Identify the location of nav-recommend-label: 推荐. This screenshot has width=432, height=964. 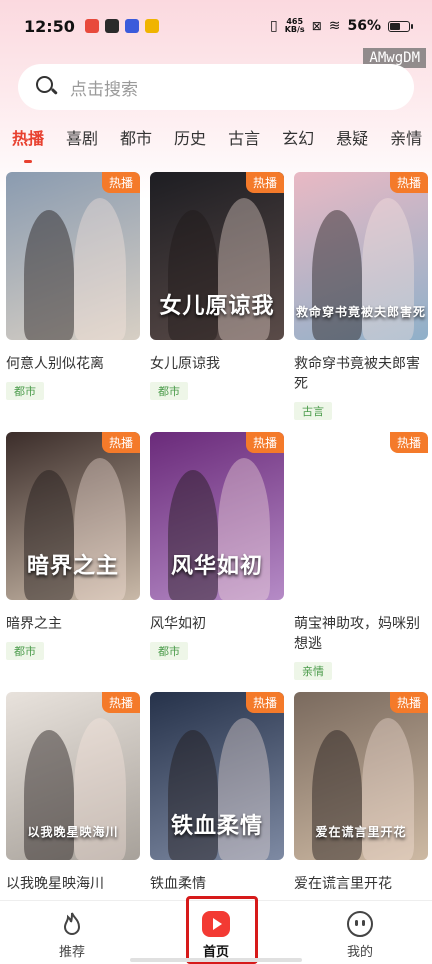
(71, 952).